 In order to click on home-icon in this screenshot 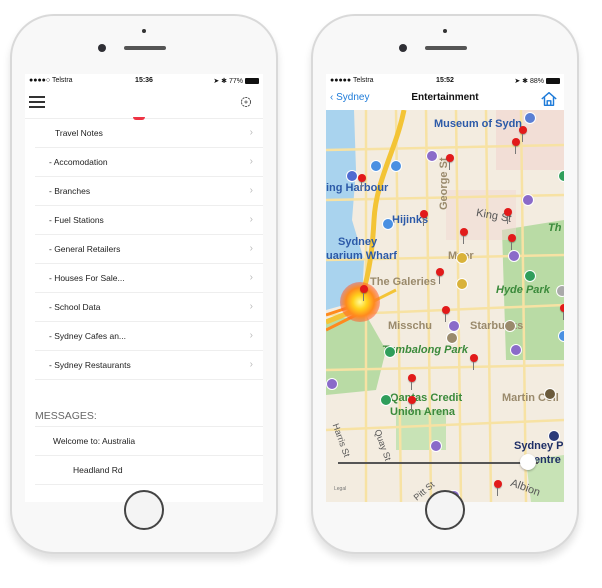, I will do `click(549, 99)`.